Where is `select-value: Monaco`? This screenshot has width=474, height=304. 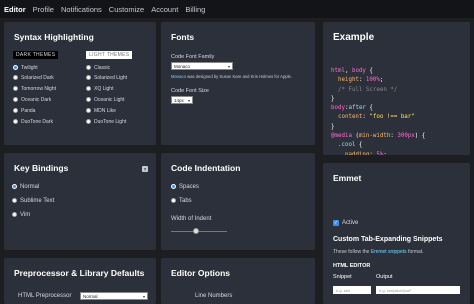 select-value: Monaco is located at coordinates (182, 66).